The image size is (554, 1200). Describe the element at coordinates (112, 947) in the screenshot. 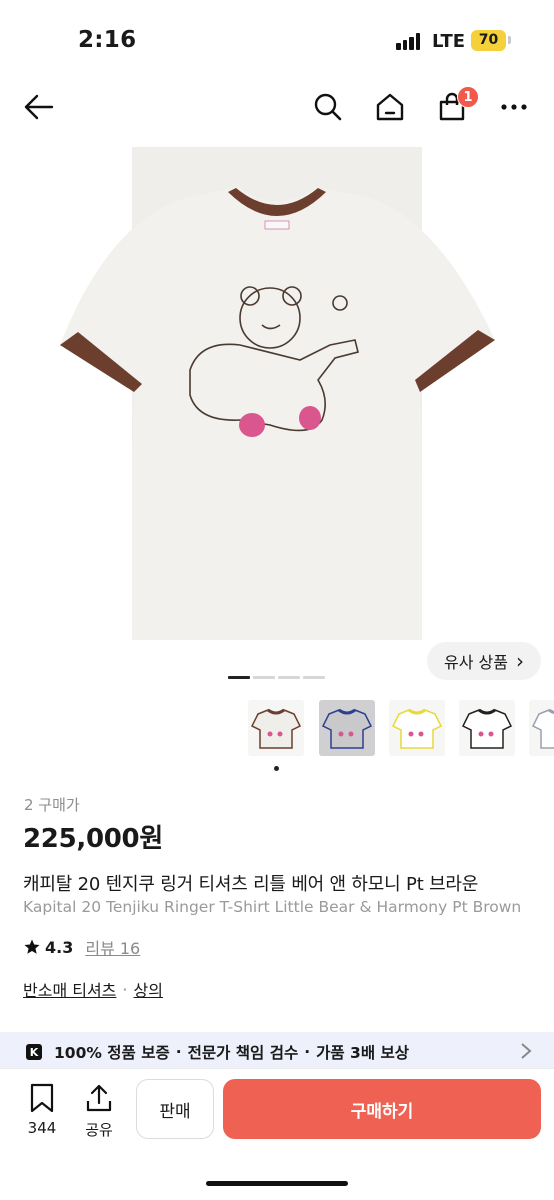

I see `review-link: 리뷰 16` at that location.